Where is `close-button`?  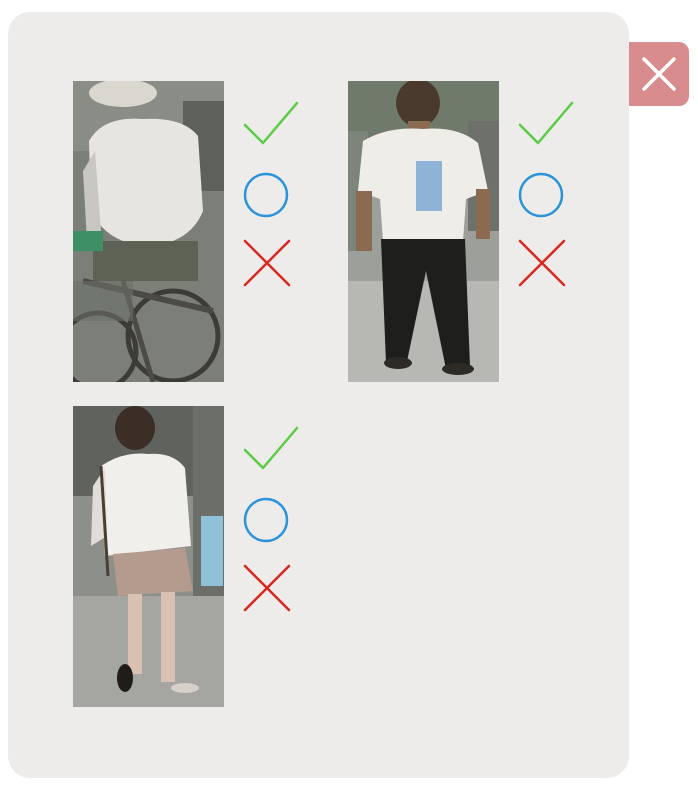
close-button is located at coordinates (659, 74).